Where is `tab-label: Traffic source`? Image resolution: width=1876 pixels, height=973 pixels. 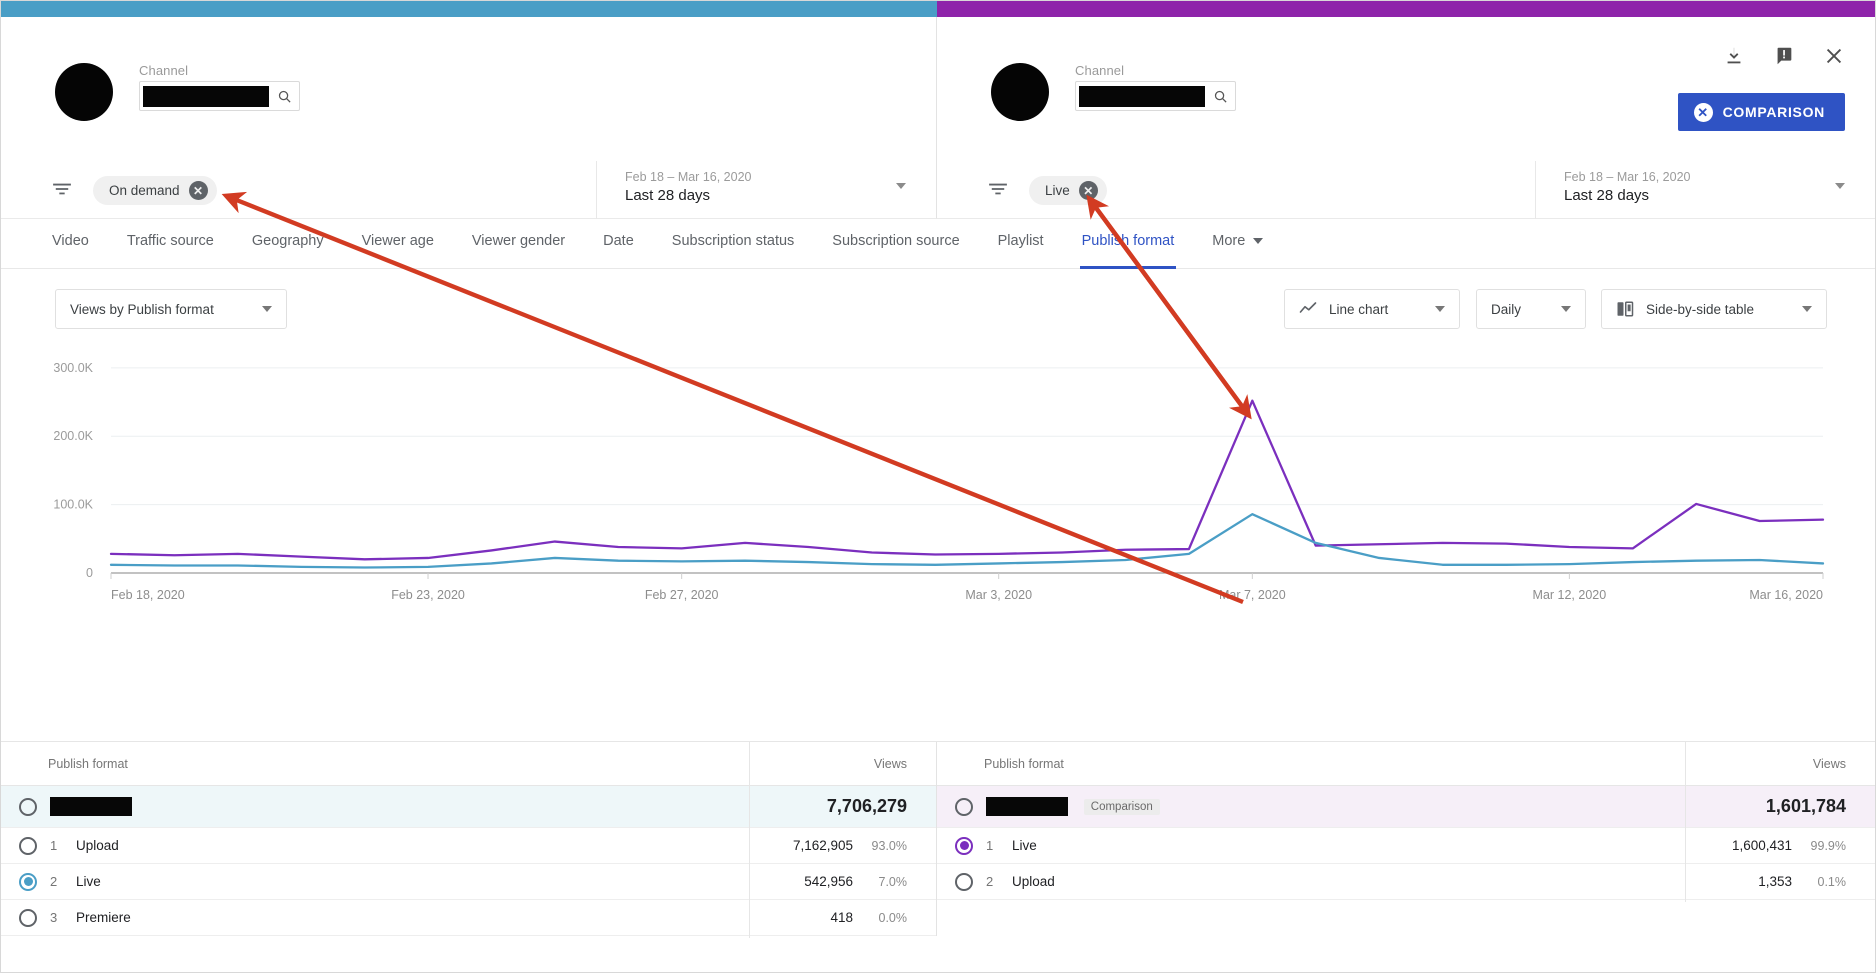 tab-label: Traffic source is located at coordinates (170, 241).